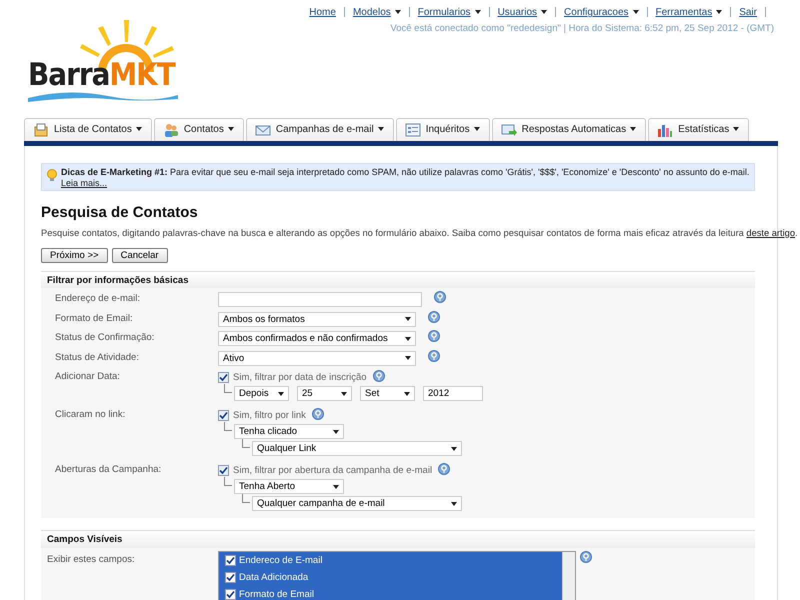 Image resolution: width=800 pixels, height=600 pixels. I want to click on checkbox-label: Sim, filtrar por data de inscrição, so click(300, 378).